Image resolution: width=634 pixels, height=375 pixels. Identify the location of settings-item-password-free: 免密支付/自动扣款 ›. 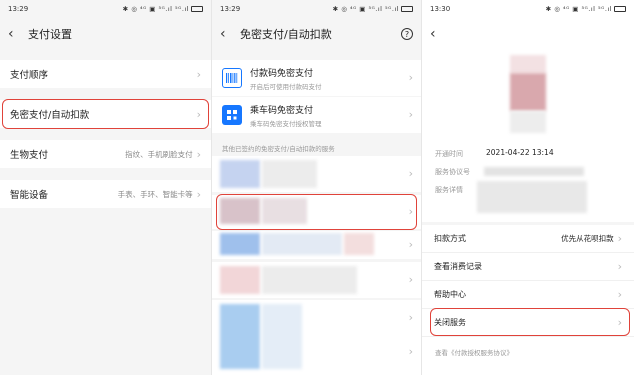
(105, 114).